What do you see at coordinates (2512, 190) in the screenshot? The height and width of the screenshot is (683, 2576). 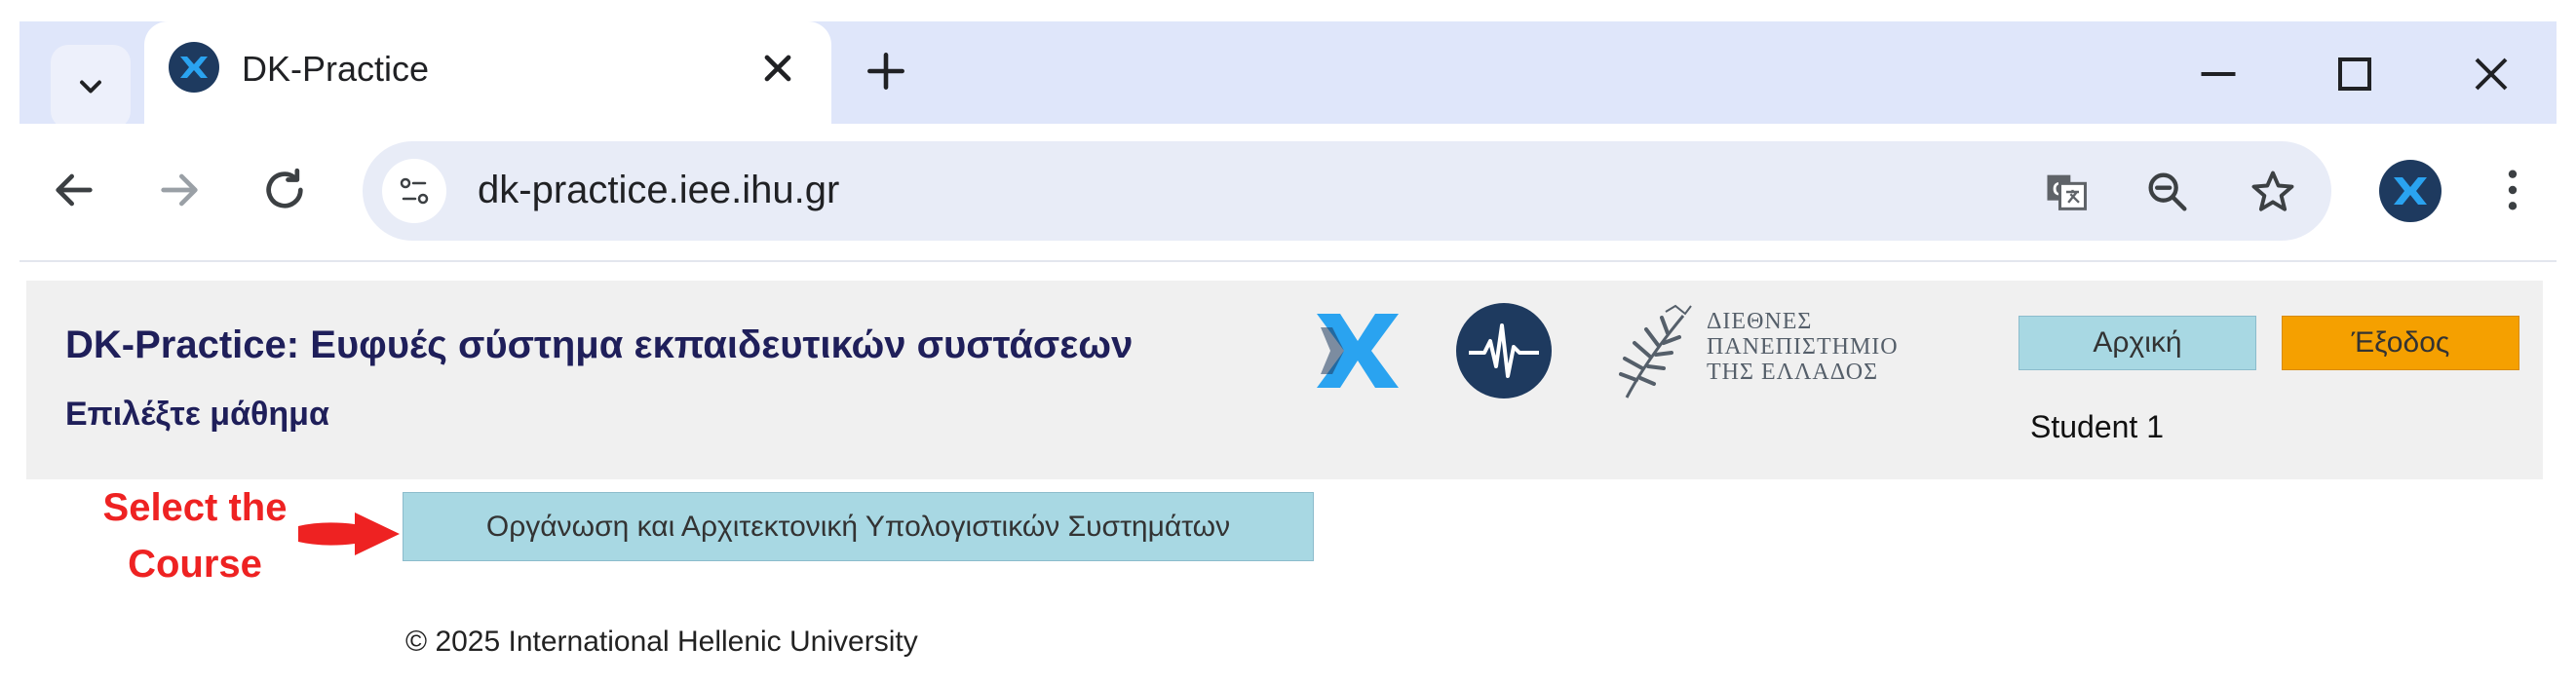 I see `more-vert-icon` at bounding box center [2512, 190].